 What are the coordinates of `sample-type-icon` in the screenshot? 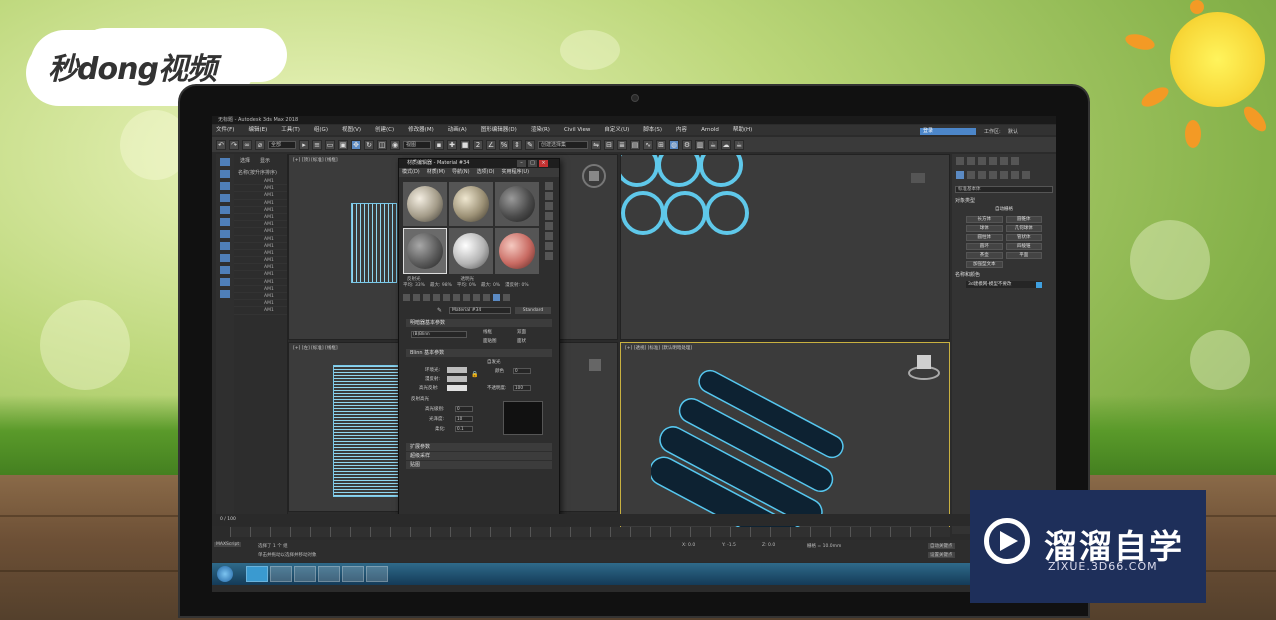 It's located at (549, 186).